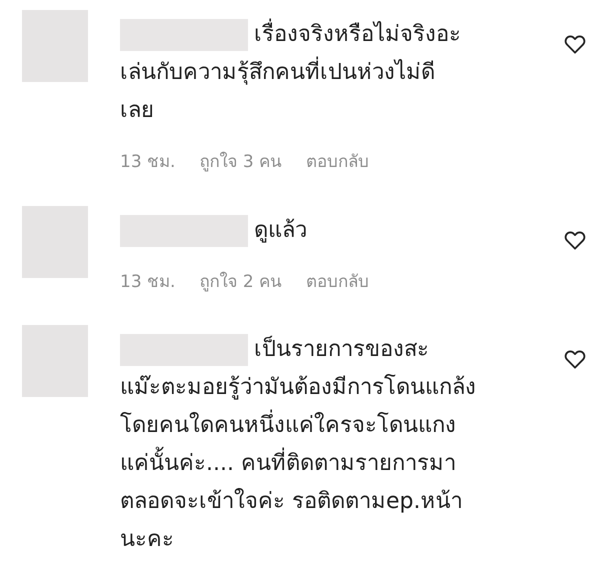  What do you see at coordinates (342, 73) in the screenshot?
I see `comment-text: เล่นกับความรุ้สึกคนที่เปนห่วงไม่ดี` at bounding box center [342, 73].